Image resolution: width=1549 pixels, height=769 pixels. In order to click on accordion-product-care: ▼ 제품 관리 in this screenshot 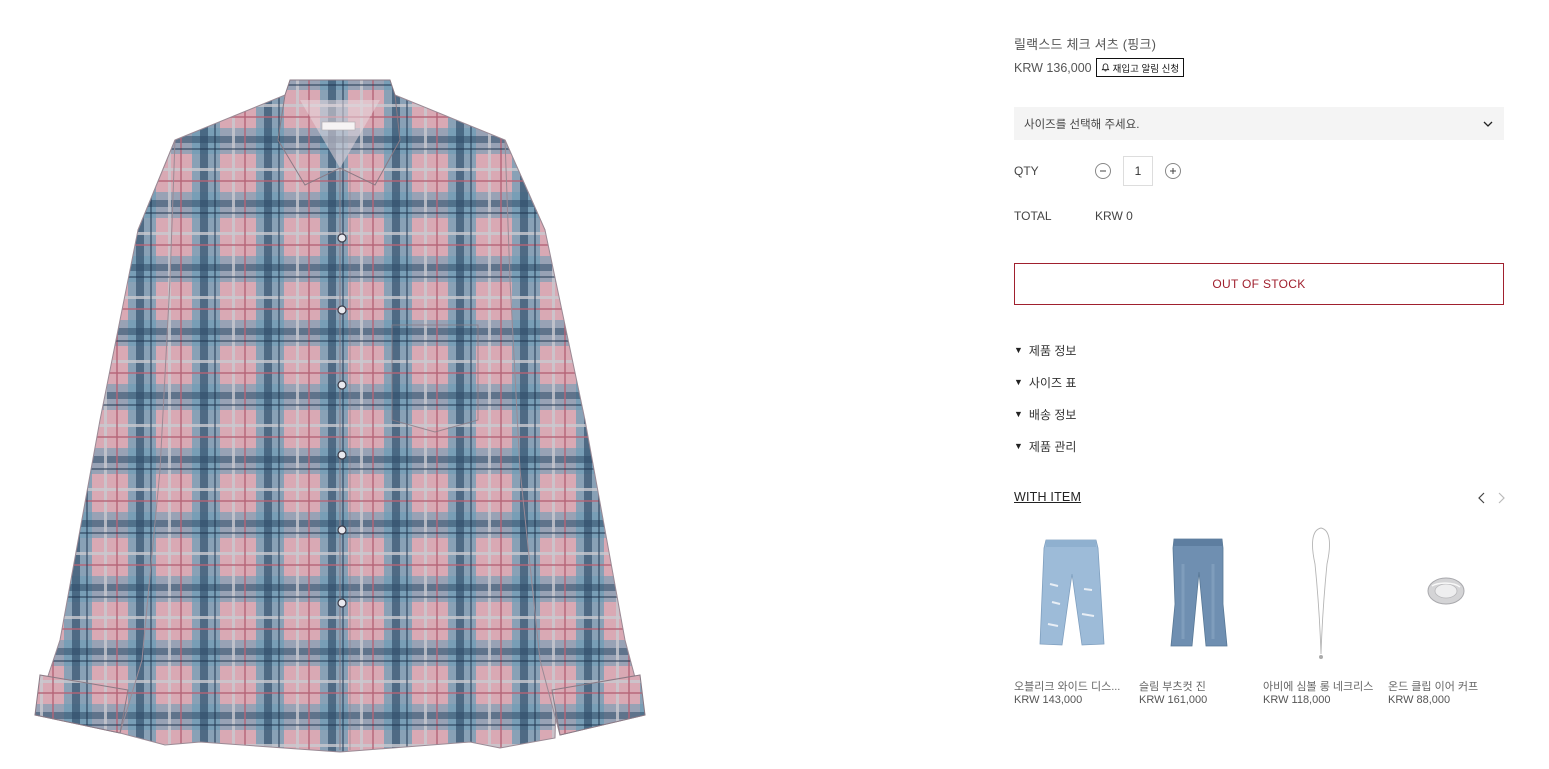, I will do `click(1045, 446)`.